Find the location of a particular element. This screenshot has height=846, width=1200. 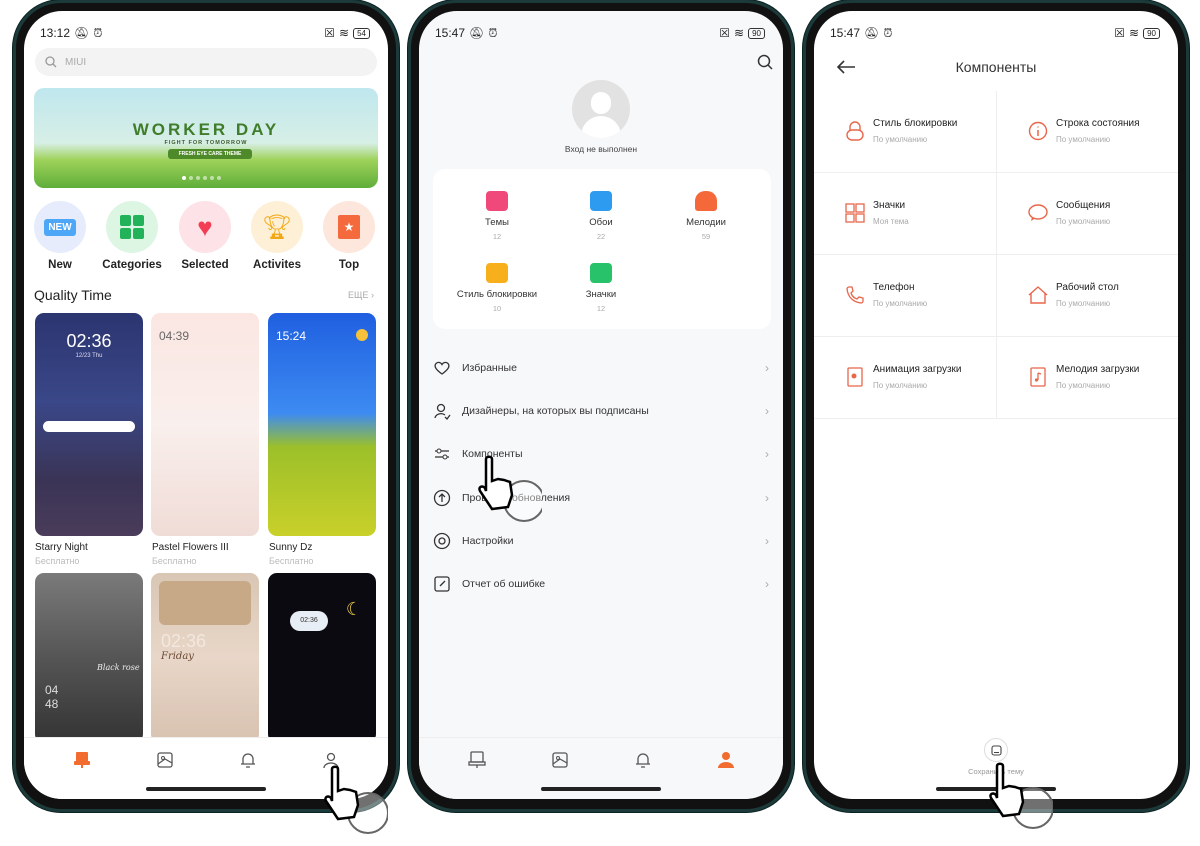

trophy-icon: 🏆︎ is located at coordinates (277, 227).